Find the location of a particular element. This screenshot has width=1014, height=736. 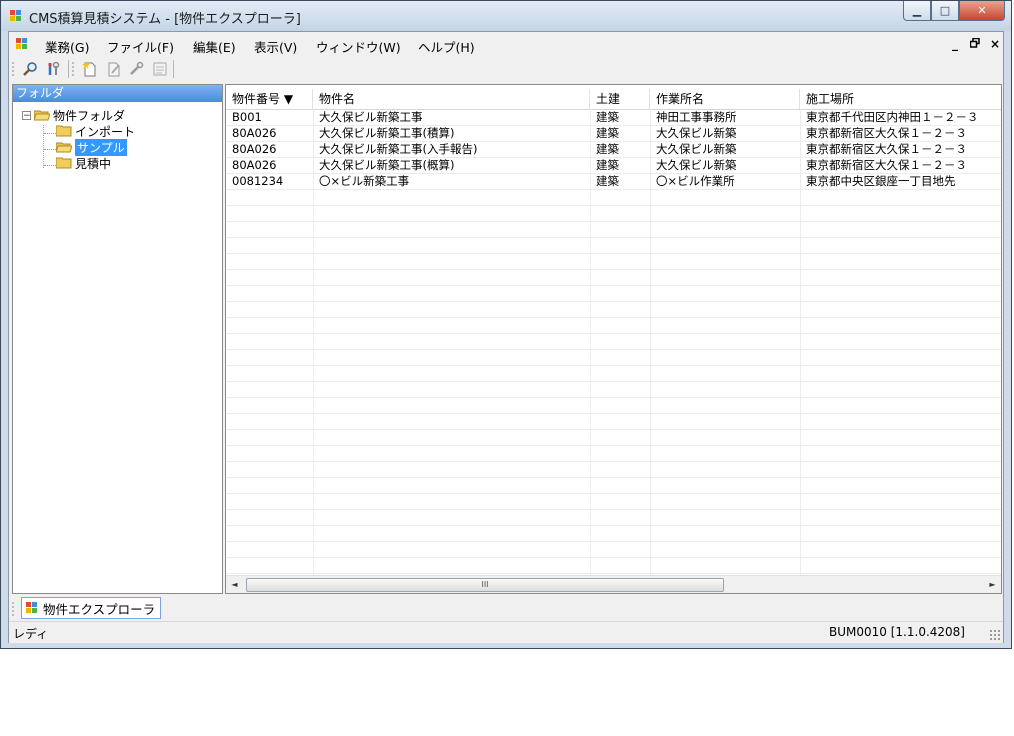

menu-gyomu: 業務(G) is located at coordinates (67, 46).